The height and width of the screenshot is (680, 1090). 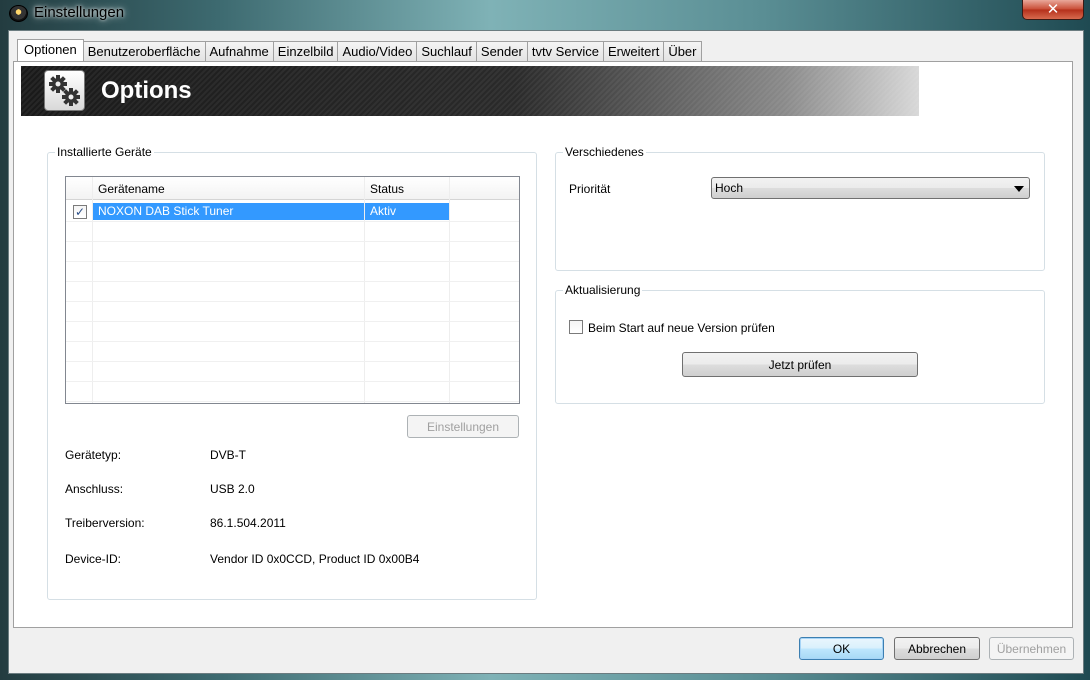 What do you see at coordinates (407, 211) in the screenshot?
I see `device-status-cell: Aktiv` at bounding box center [407, 211].